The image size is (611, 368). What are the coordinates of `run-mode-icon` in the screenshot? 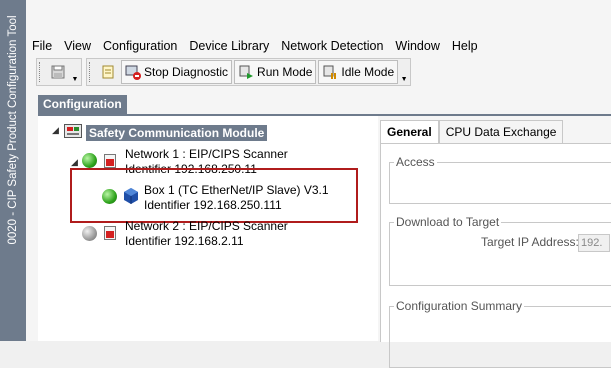 It's located at (246, 72).